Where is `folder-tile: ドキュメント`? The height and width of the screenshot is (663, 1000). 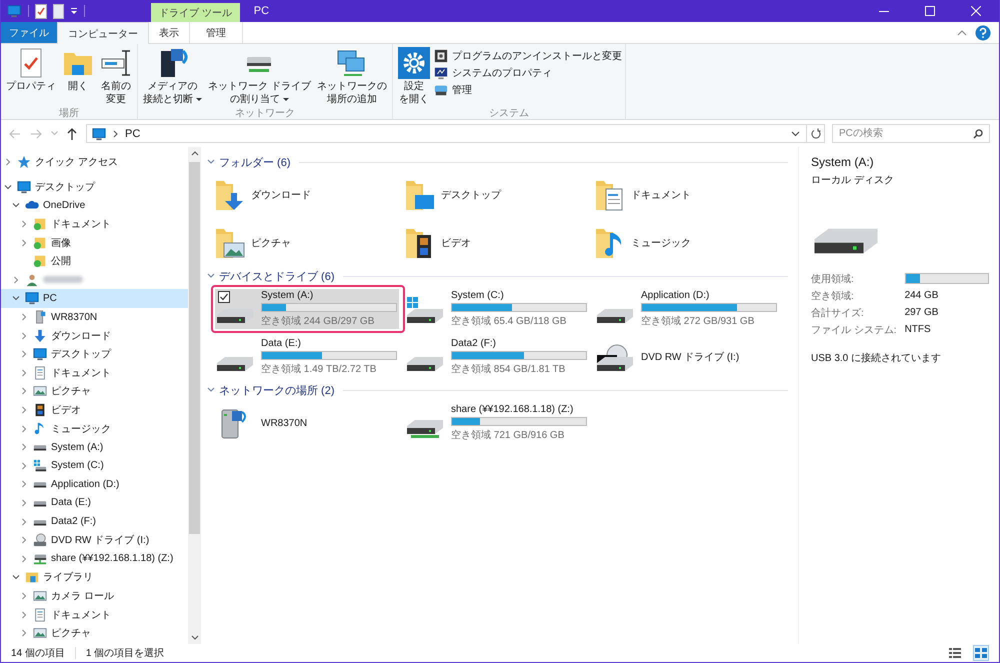
folder-tile: ドキュメント is located at coordinates (687, 195).